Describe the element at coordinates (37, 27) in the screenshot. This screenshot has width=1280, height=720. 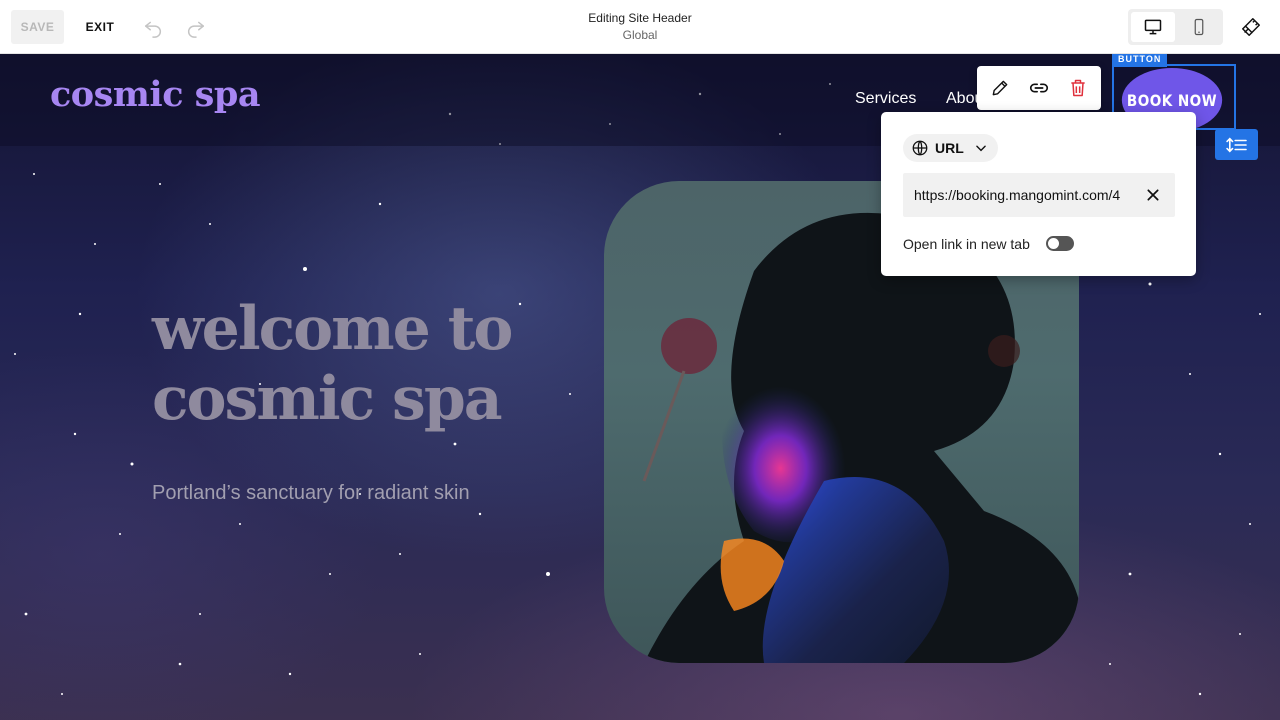
I see `save-button: SAVE` at that location.